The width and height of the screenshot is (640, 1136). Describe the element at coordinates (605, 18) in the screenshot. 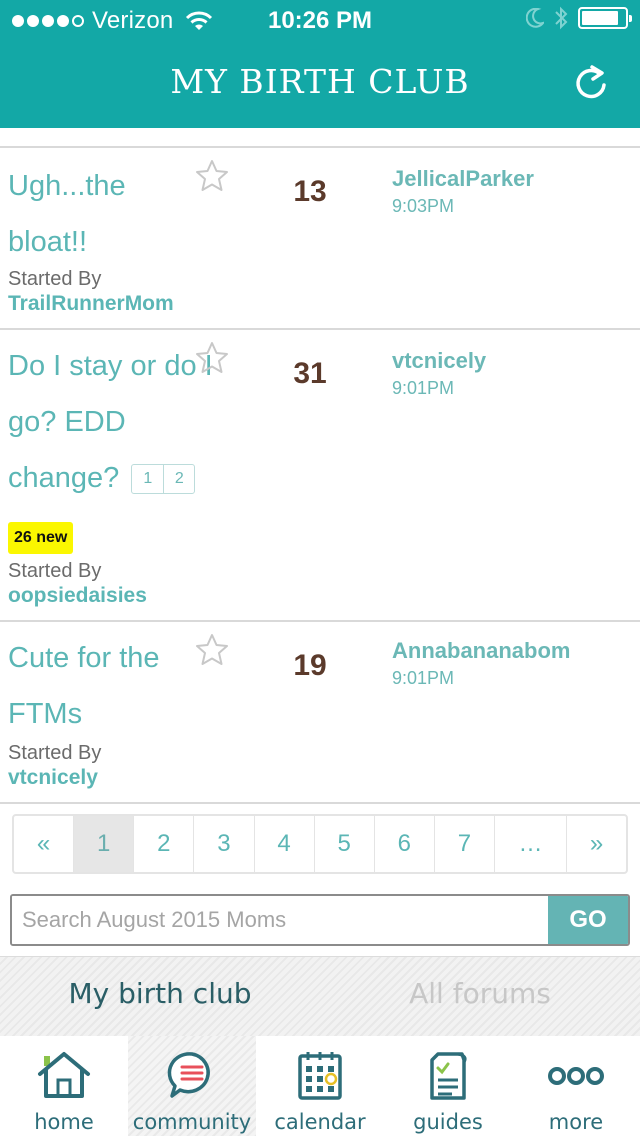

I see `battery-icon` at that location.